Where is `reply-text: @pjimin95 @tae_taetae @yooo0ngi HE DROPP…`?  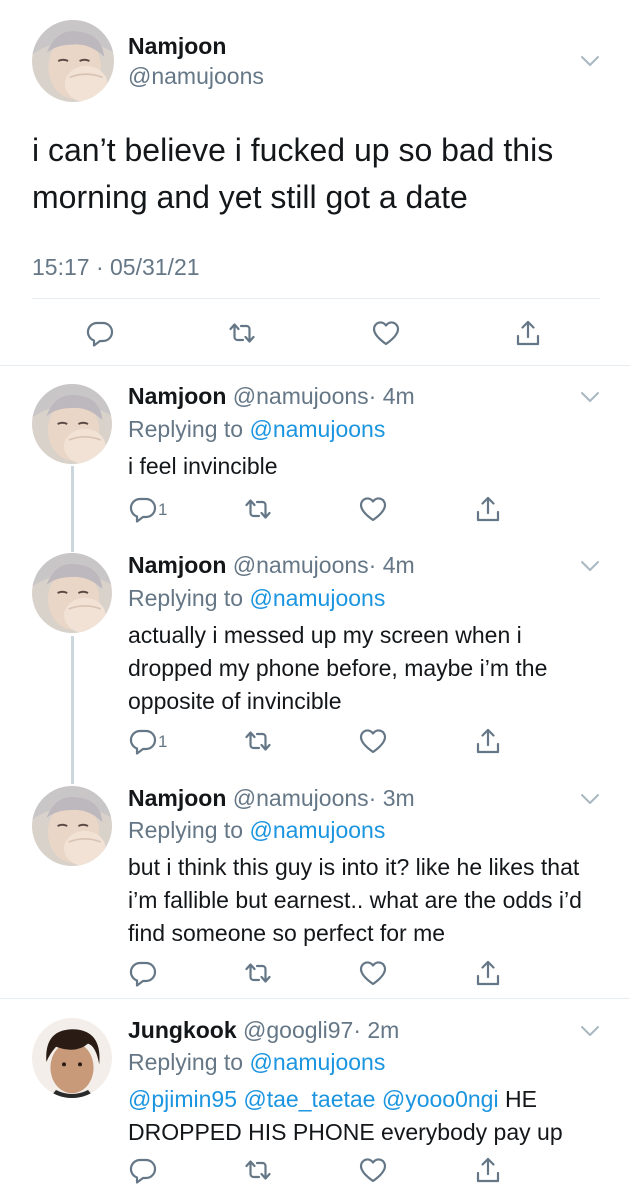
reply-text: @pjimin95 @tae_taetae @yooo0ngi HE DROPP… is located at coordinates (360, 1116).